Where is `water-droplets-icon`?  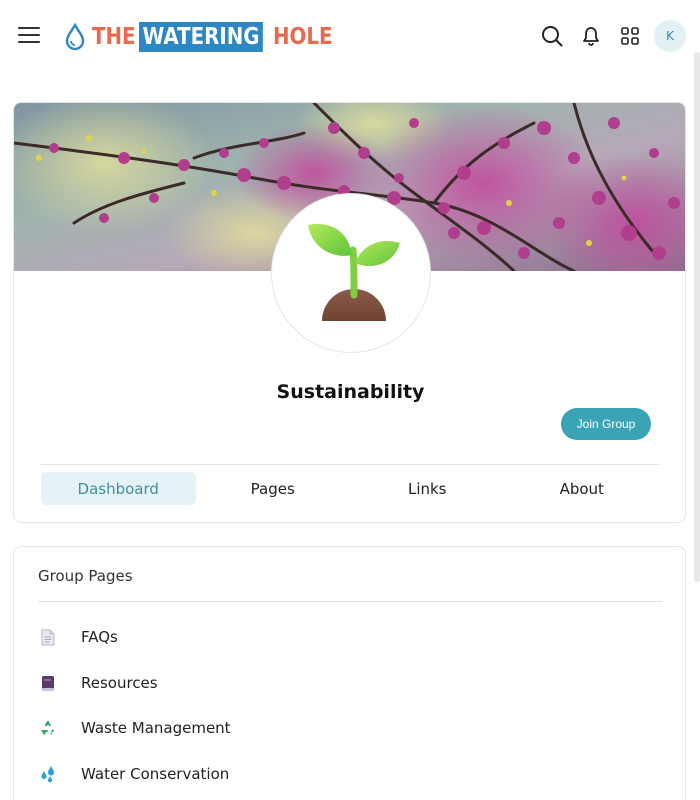 water-droplets-icon is located at coordinates (48, 774).